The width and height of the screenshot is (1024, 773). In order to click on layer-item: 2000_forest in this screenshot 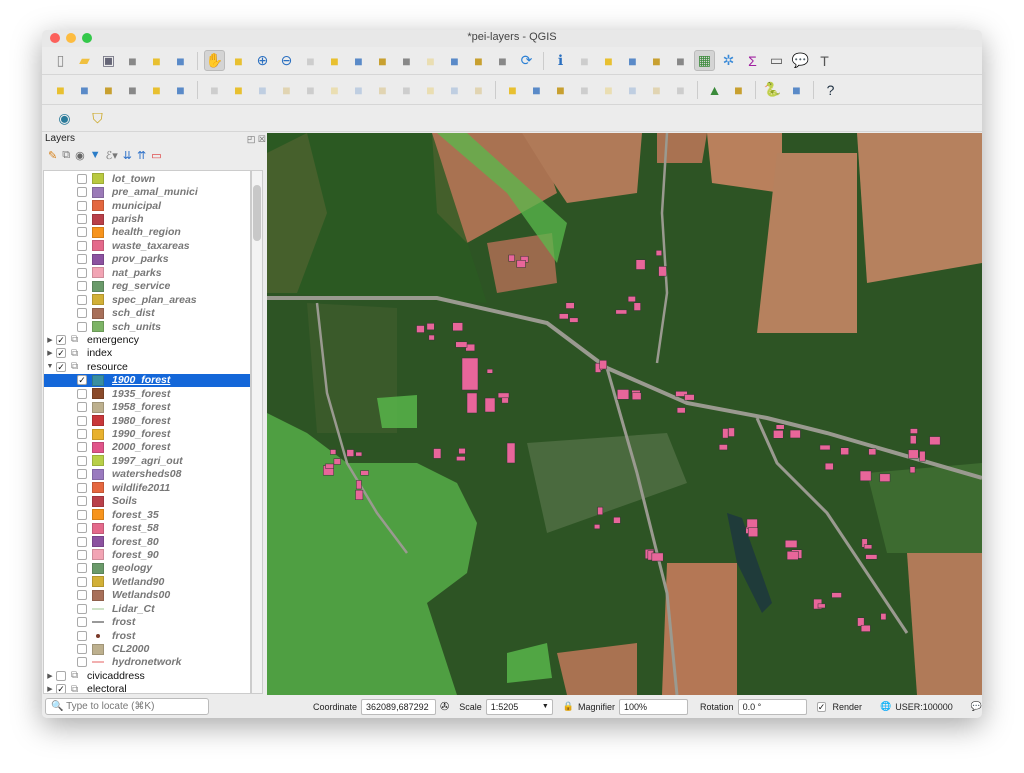, I will do `click(147, 447)`.